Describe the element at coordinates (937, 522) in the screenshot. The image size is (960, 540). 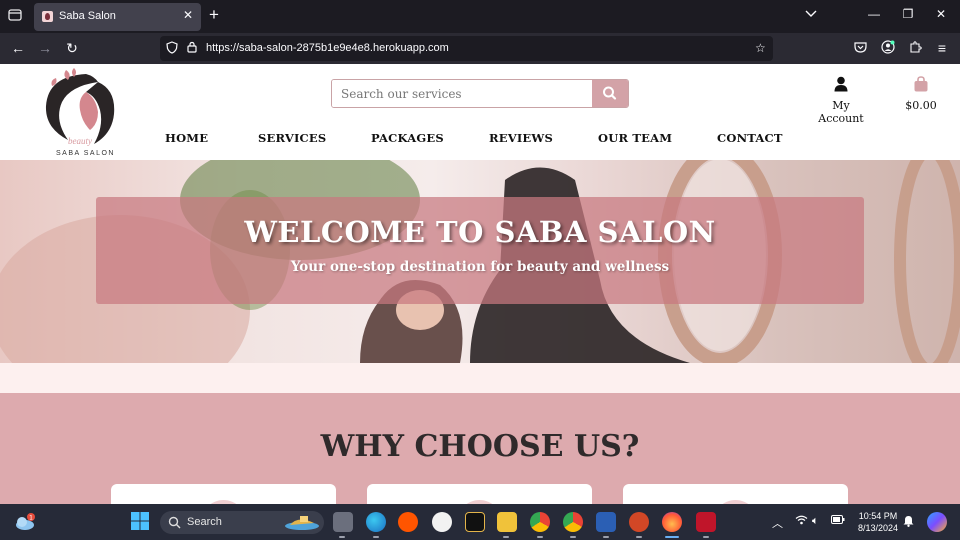
I see `copilot-icon` at that location.